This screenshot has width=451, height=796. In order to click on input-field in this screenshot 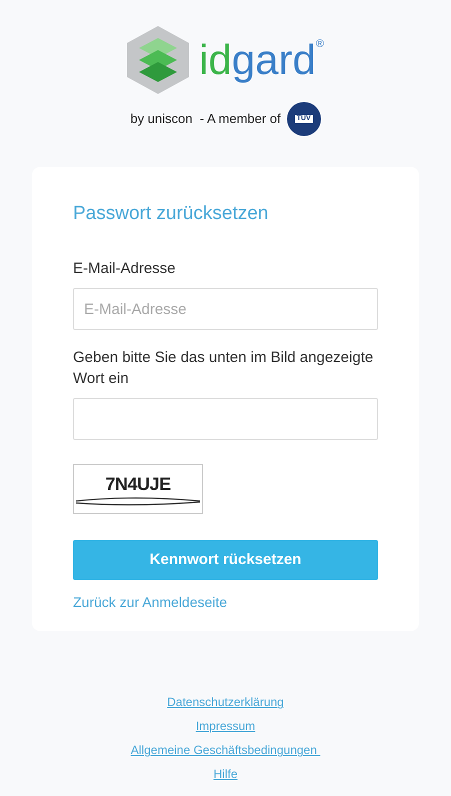, I will do `click(225, 419)`.